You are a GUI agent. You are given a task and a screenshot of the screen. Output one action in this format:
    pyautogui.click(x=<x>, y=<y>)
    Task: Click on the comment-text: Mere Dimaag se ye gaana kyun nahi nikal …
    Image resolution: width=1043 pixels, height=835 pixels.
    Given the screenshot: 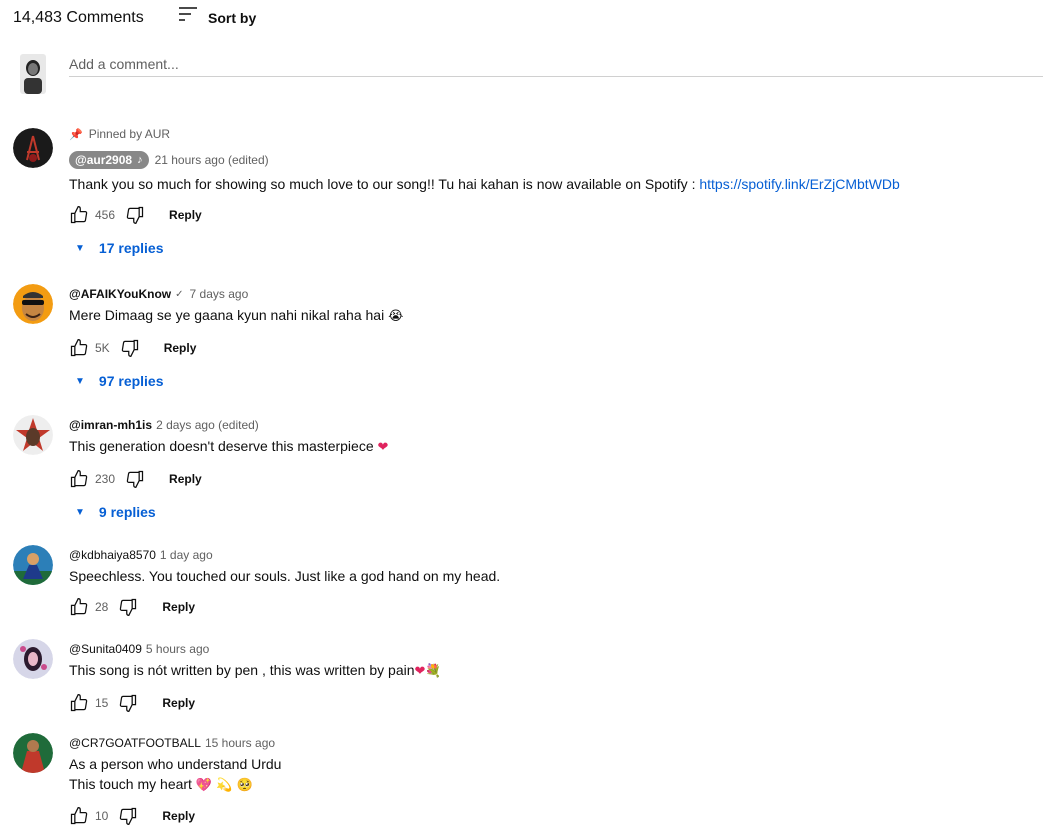 What is the action you would take?
    pyautogui.click(x=551, y=316)
    